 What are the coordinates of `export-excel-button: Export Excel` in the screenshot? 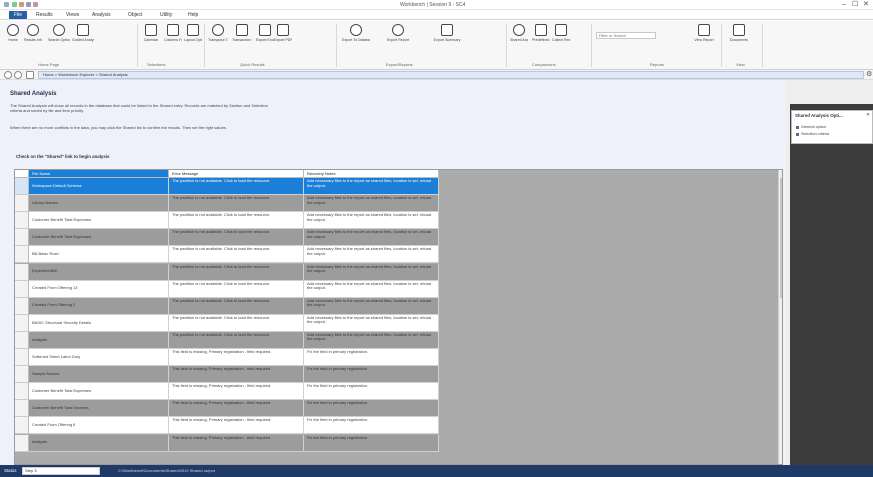 It's located at (265, 40).